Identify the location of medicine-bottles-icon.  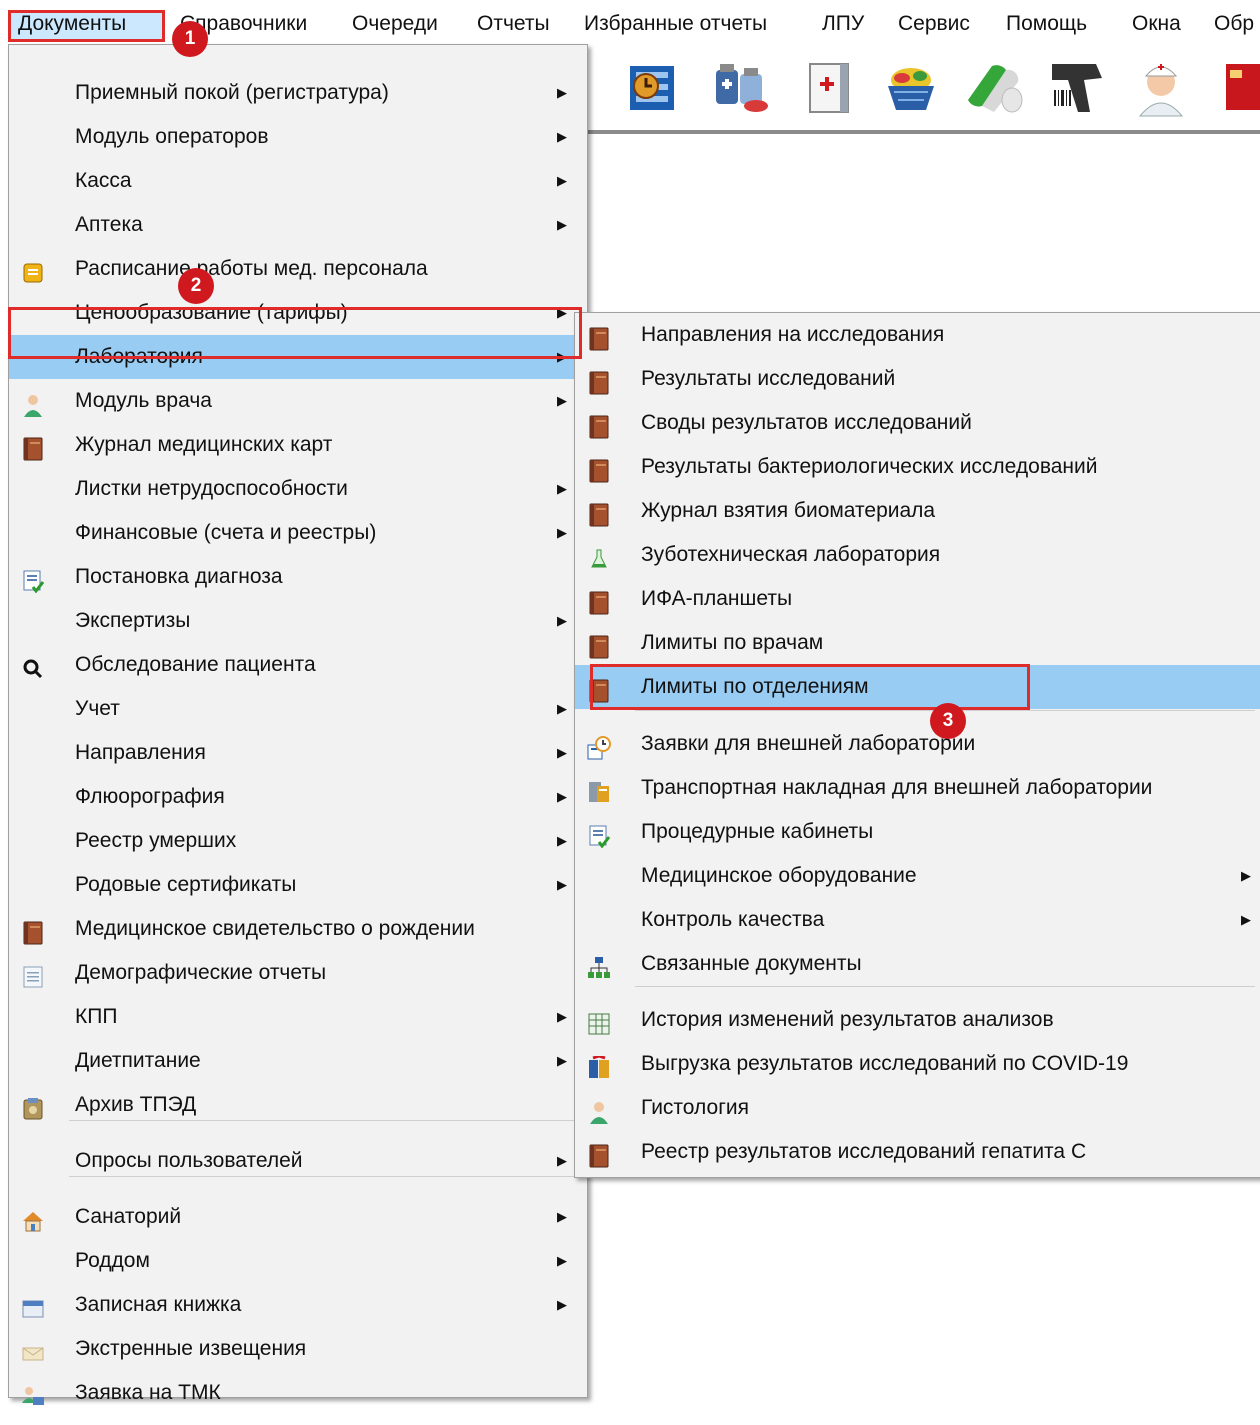
(741, 87).